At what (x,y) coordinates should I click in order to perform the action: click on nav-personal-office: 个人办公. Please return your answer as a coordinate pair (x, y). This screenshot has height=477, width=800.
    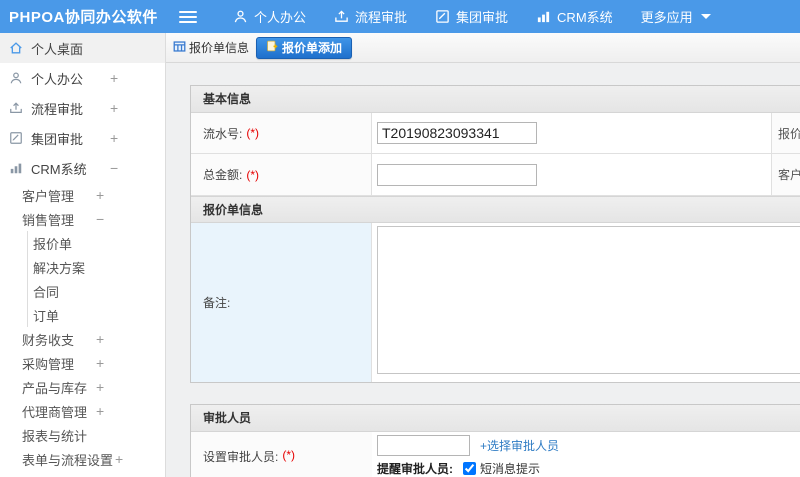
    Looking at the image, I should click on (269, 16).